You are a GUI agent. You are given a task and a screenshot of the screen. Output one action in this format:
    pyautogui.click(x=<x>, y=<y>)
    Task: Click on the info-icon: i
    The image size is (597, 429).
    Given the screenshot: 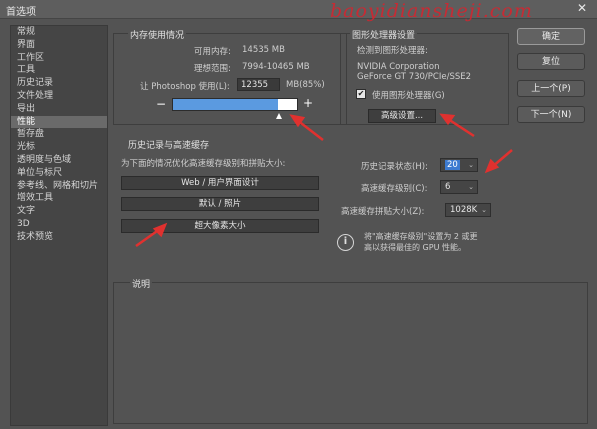 What is the action you would take?
    pyautogui.click(x=345, y=242)
    